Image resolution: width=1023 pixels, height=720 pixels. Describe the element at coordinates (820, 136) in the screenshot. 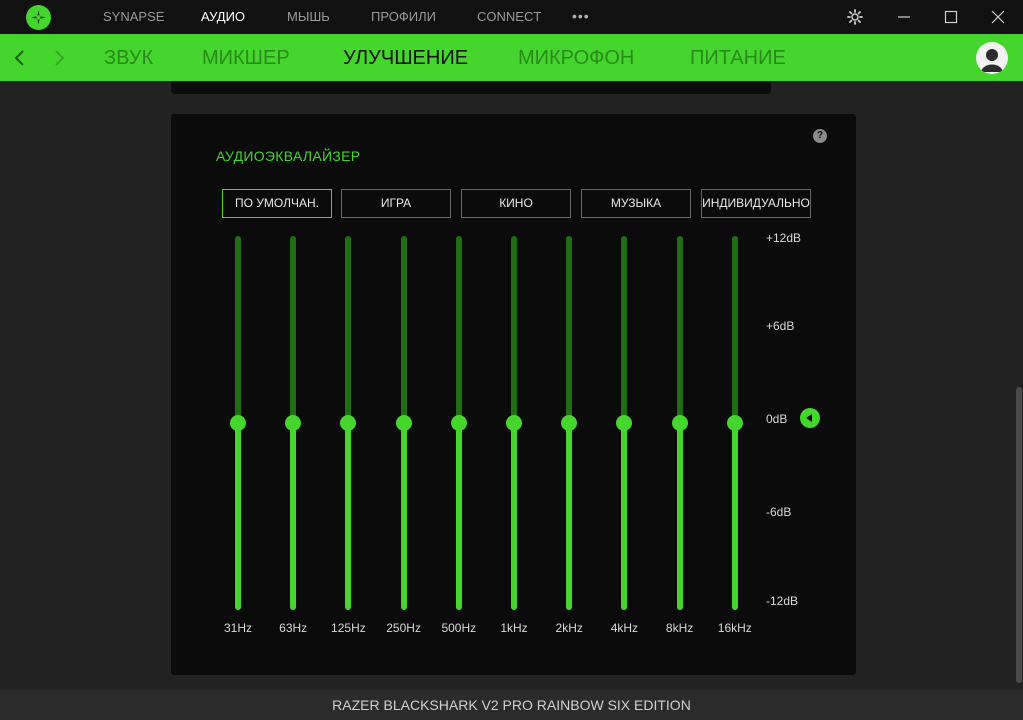

I see `help-icon: ?` at that location.